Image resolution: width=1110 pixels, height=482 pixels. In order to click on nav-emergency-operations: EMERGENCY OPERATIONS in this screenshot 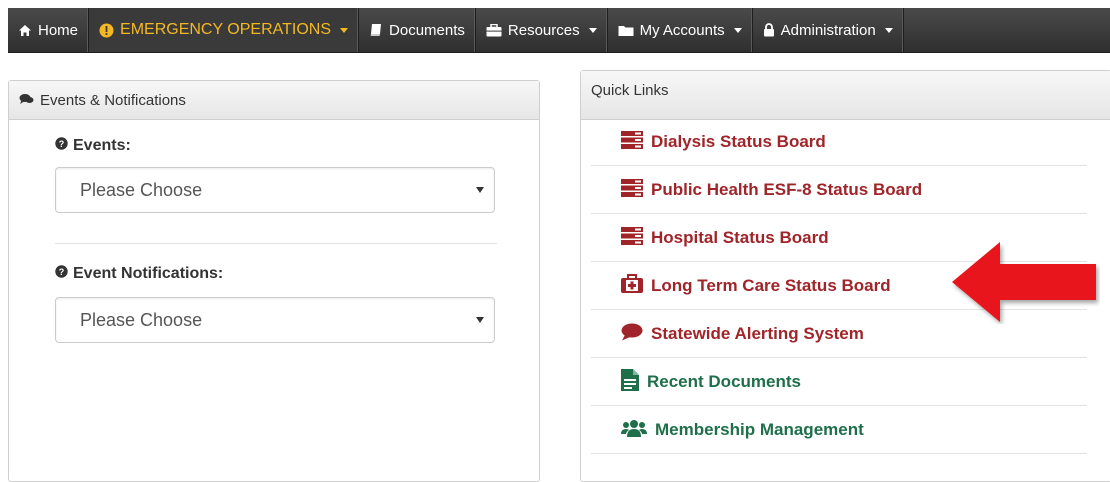, I will do `click(224, 30)`.